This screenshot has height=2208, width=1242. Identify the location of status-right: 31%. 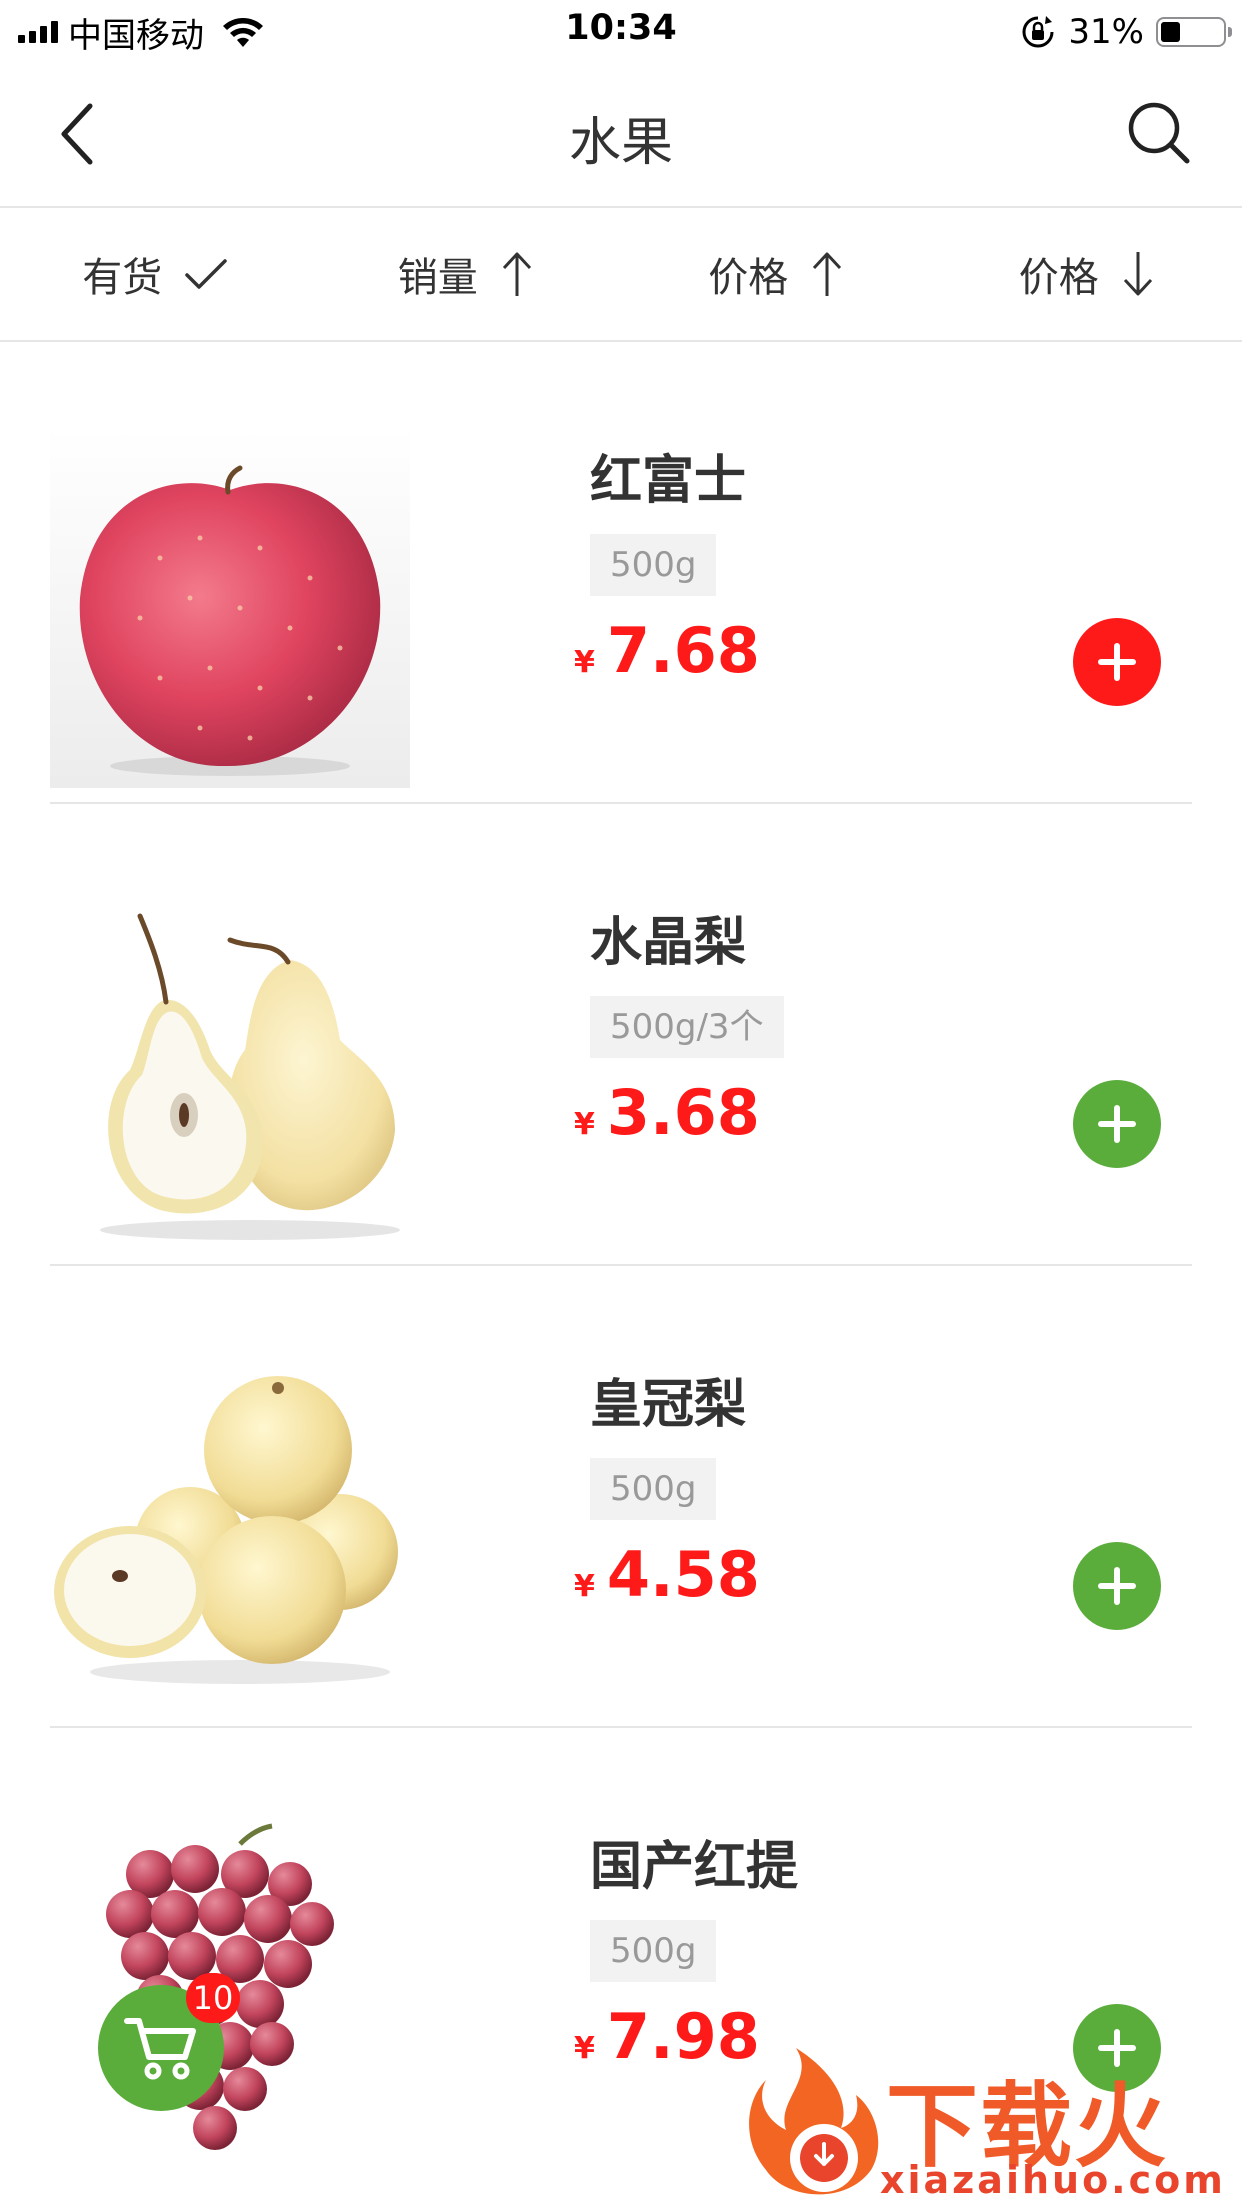
(1126, 32).